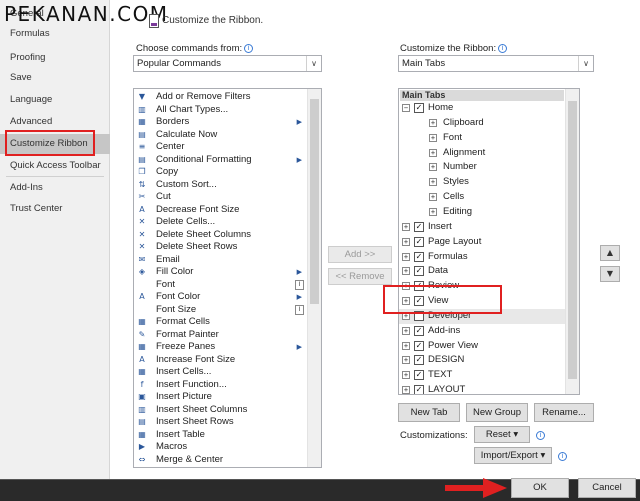  What do you see at coordinates (220, 297) in the screenshot?
I see `command-item: A Font Color ▶` at bounding box center [220, 297].